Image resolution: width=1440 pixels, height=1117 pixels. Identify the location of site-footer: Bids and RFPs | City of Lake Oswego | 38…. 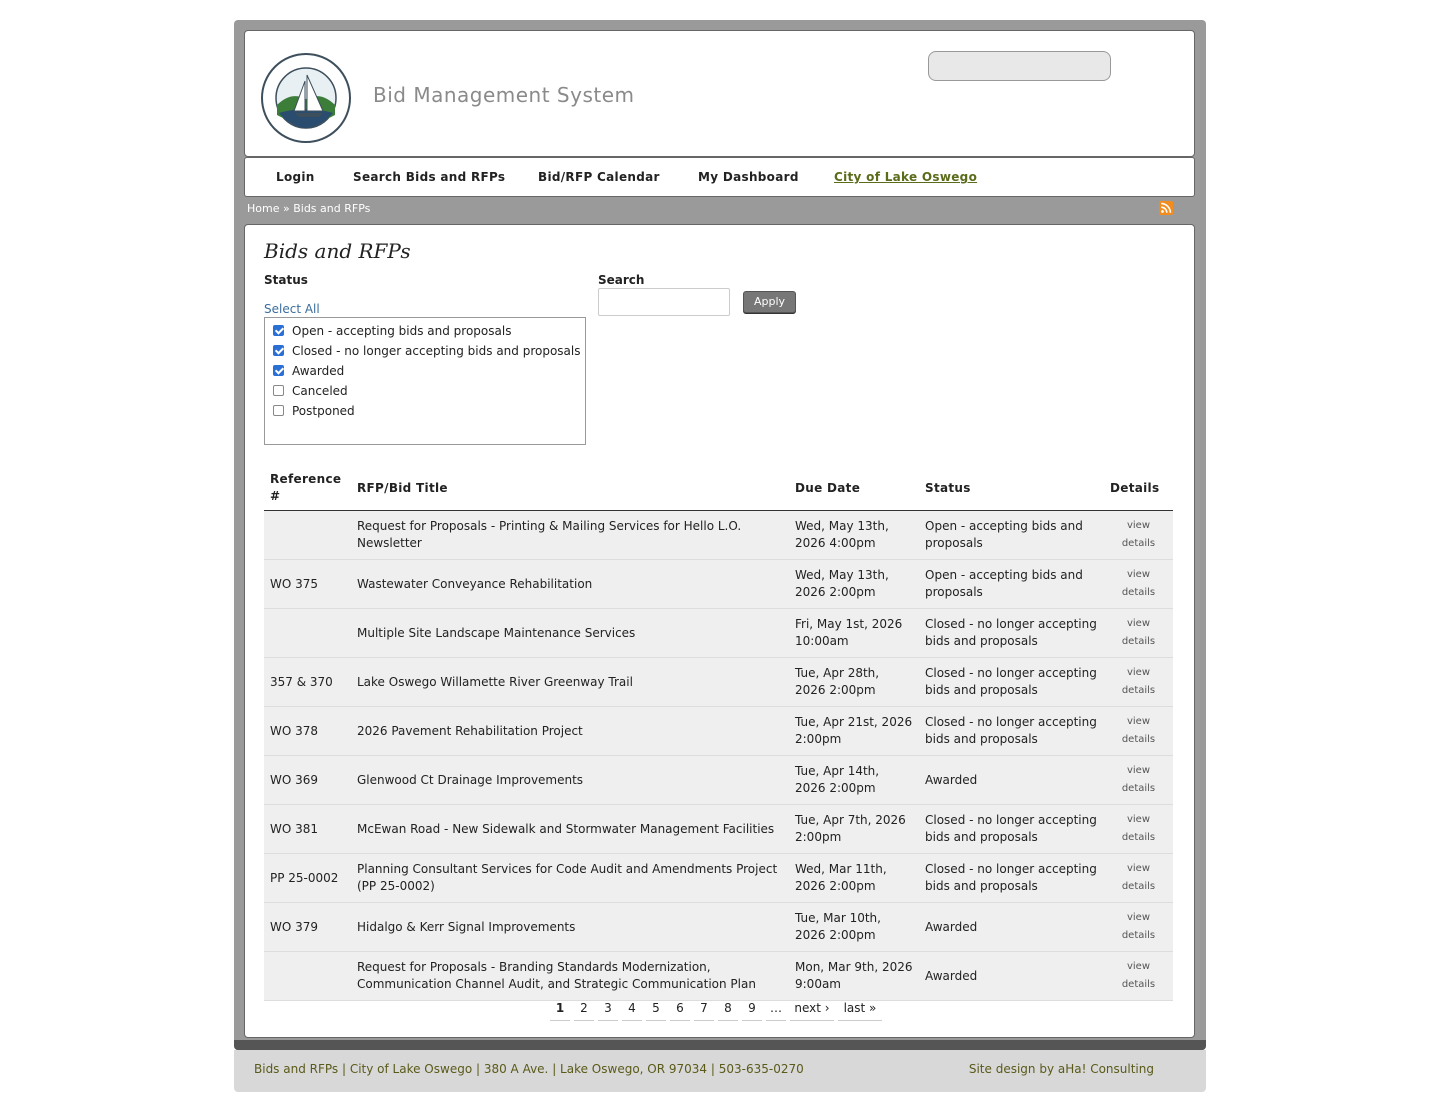
(720, 1071).